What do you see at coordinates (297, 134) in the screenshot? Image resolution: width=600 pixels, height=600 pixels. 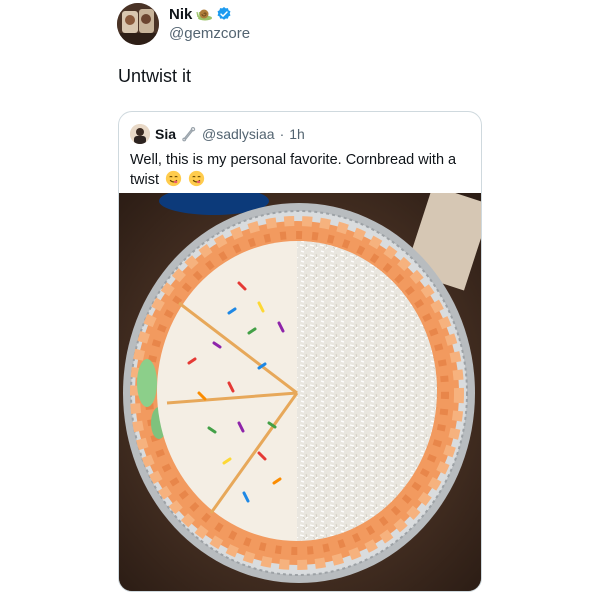 I see `quoted-tweet-time: 1h` at bounding box center [297, 134].